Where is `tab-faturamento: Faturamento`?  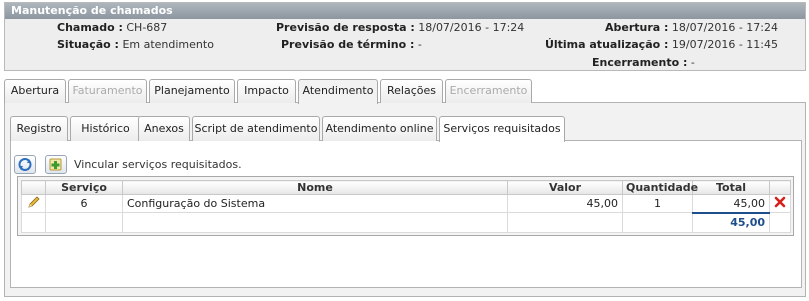
tab-faturamento: Faturamento is located at coordinates (107, 91).